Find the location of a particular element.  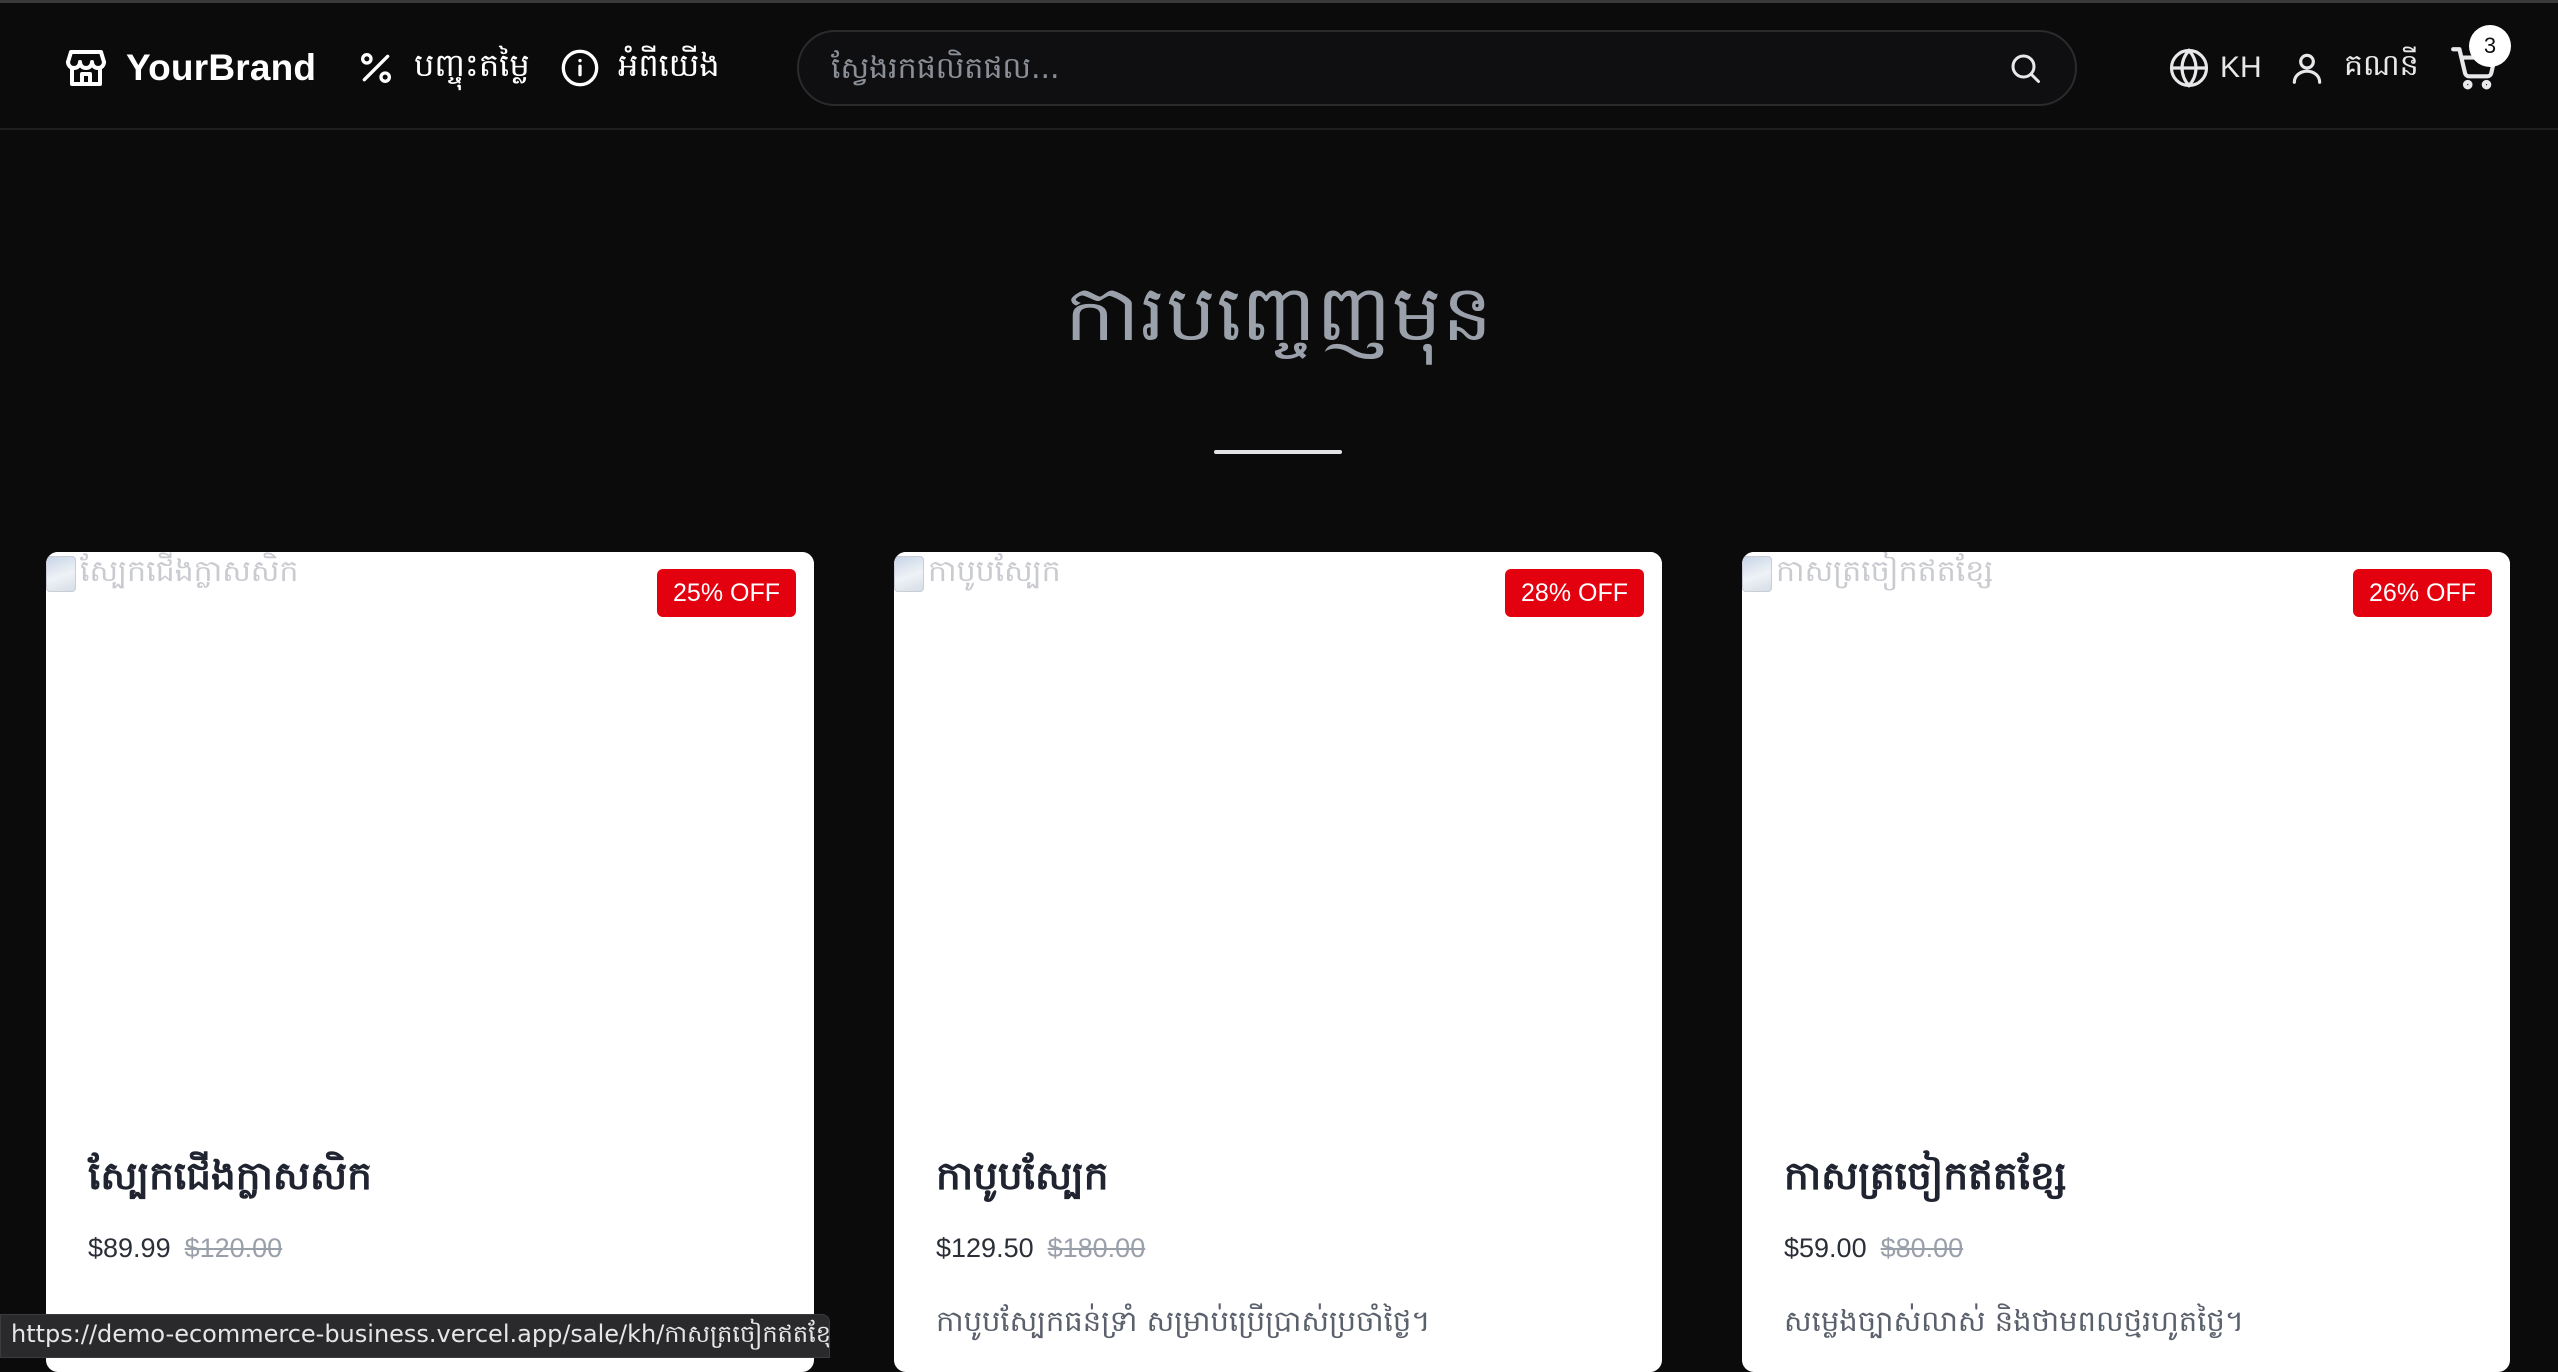

account-label: គណនី is located at coordinates (2381, 65).